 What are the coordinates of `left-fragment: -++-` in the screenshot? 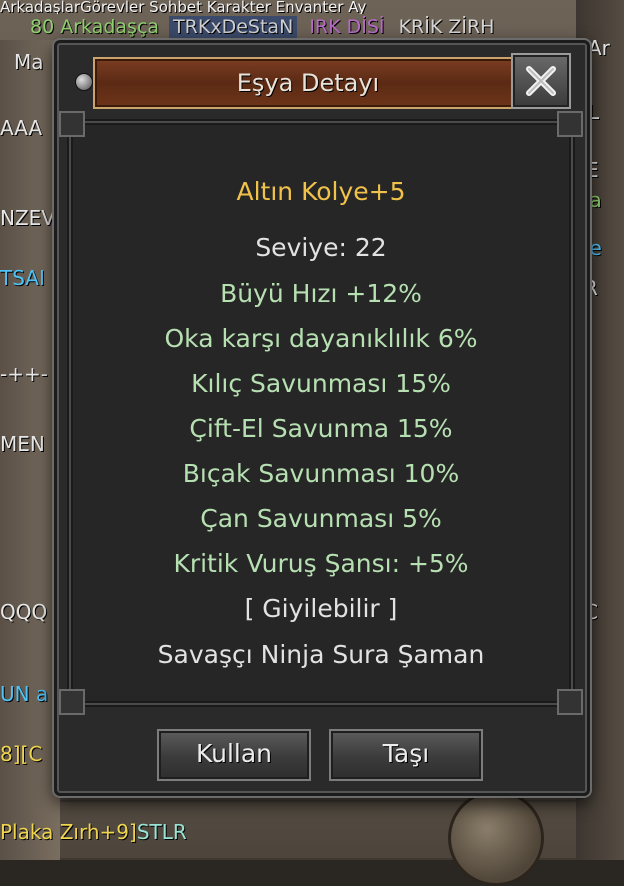 It's located at (24, 374).